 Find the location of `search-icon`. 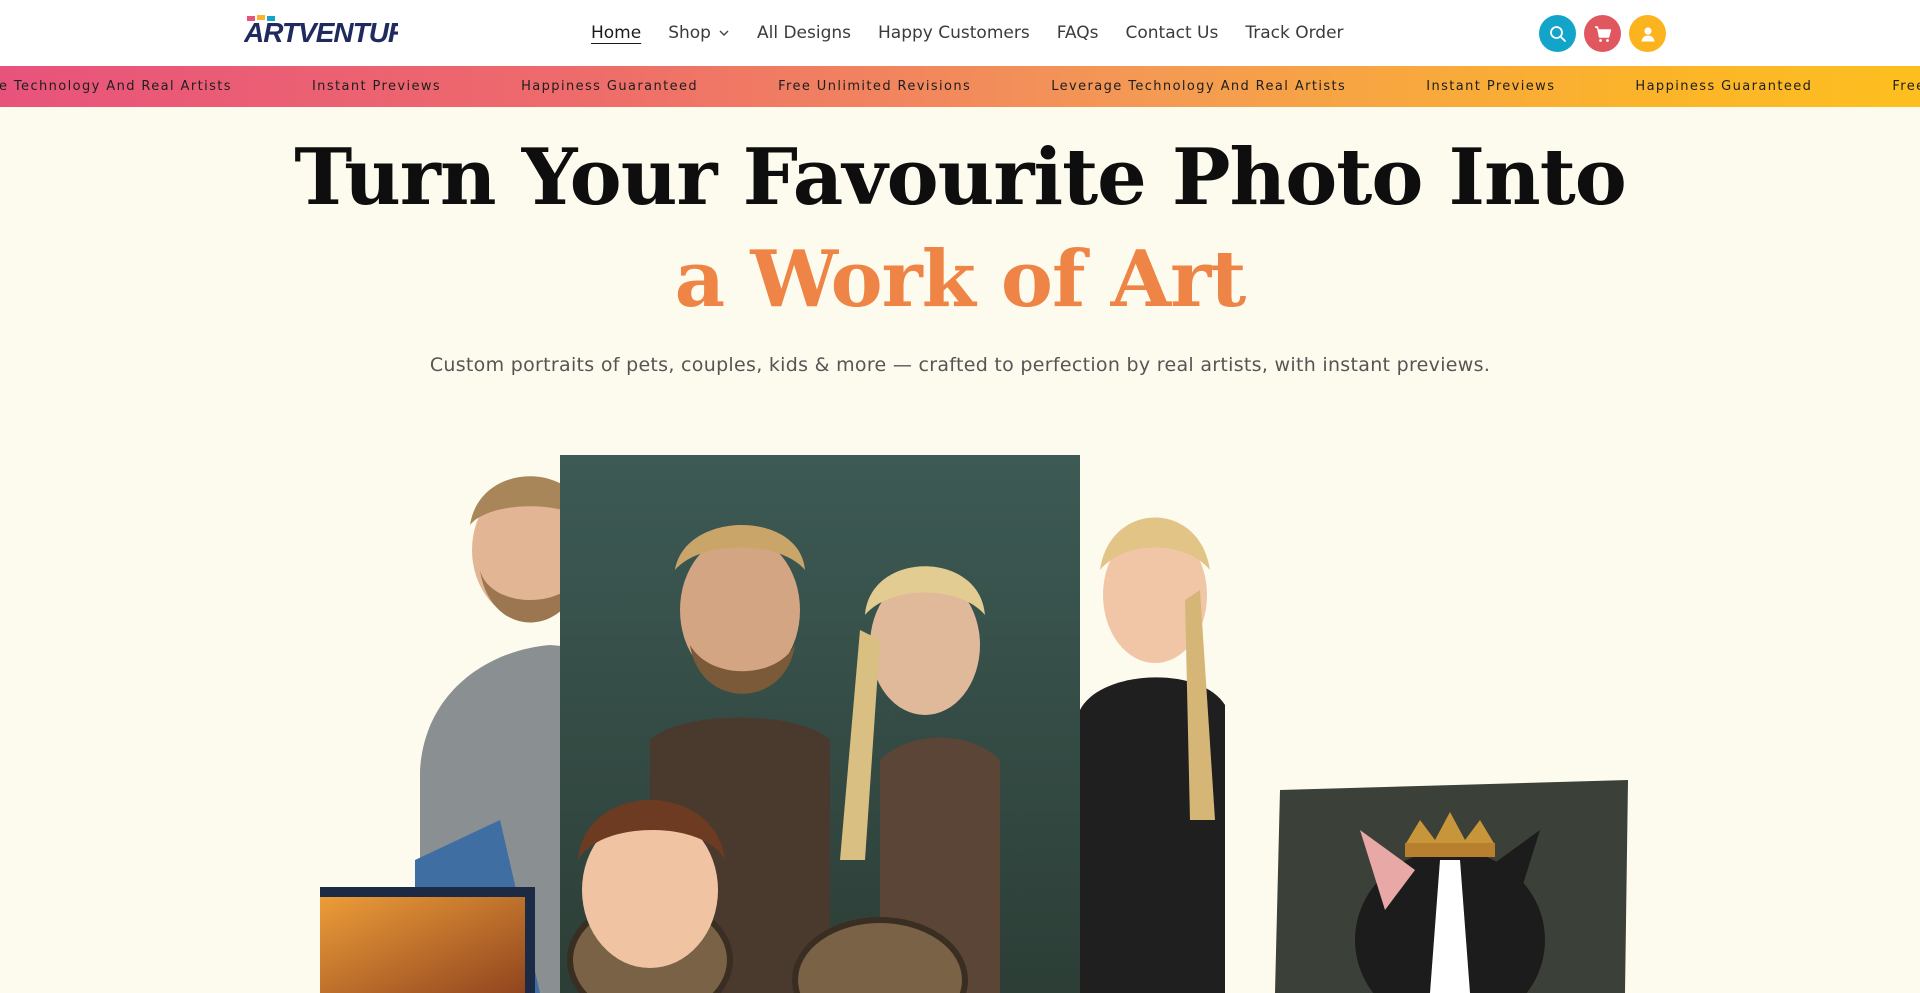

search-icon is located at coordinates (1557, 33).